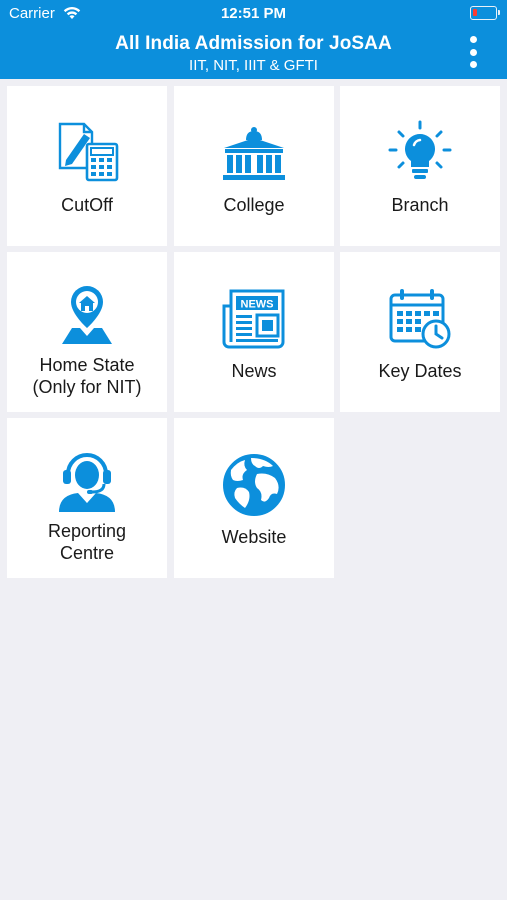 The image size is (507, 900). Describe the element at coordinates (253, 65) in the screenshot. I see `page-subtitle: IIT, NIT, IIIT & GFTI` at that location.